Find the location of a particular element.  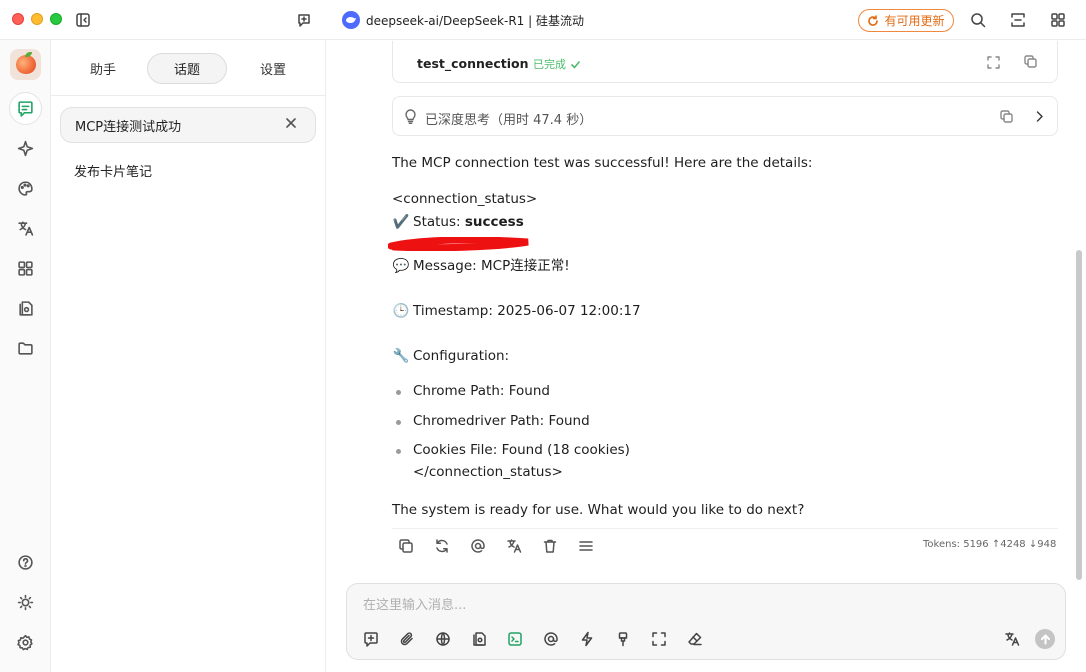

lightbulb-icon is located at coordinates (411, 117).